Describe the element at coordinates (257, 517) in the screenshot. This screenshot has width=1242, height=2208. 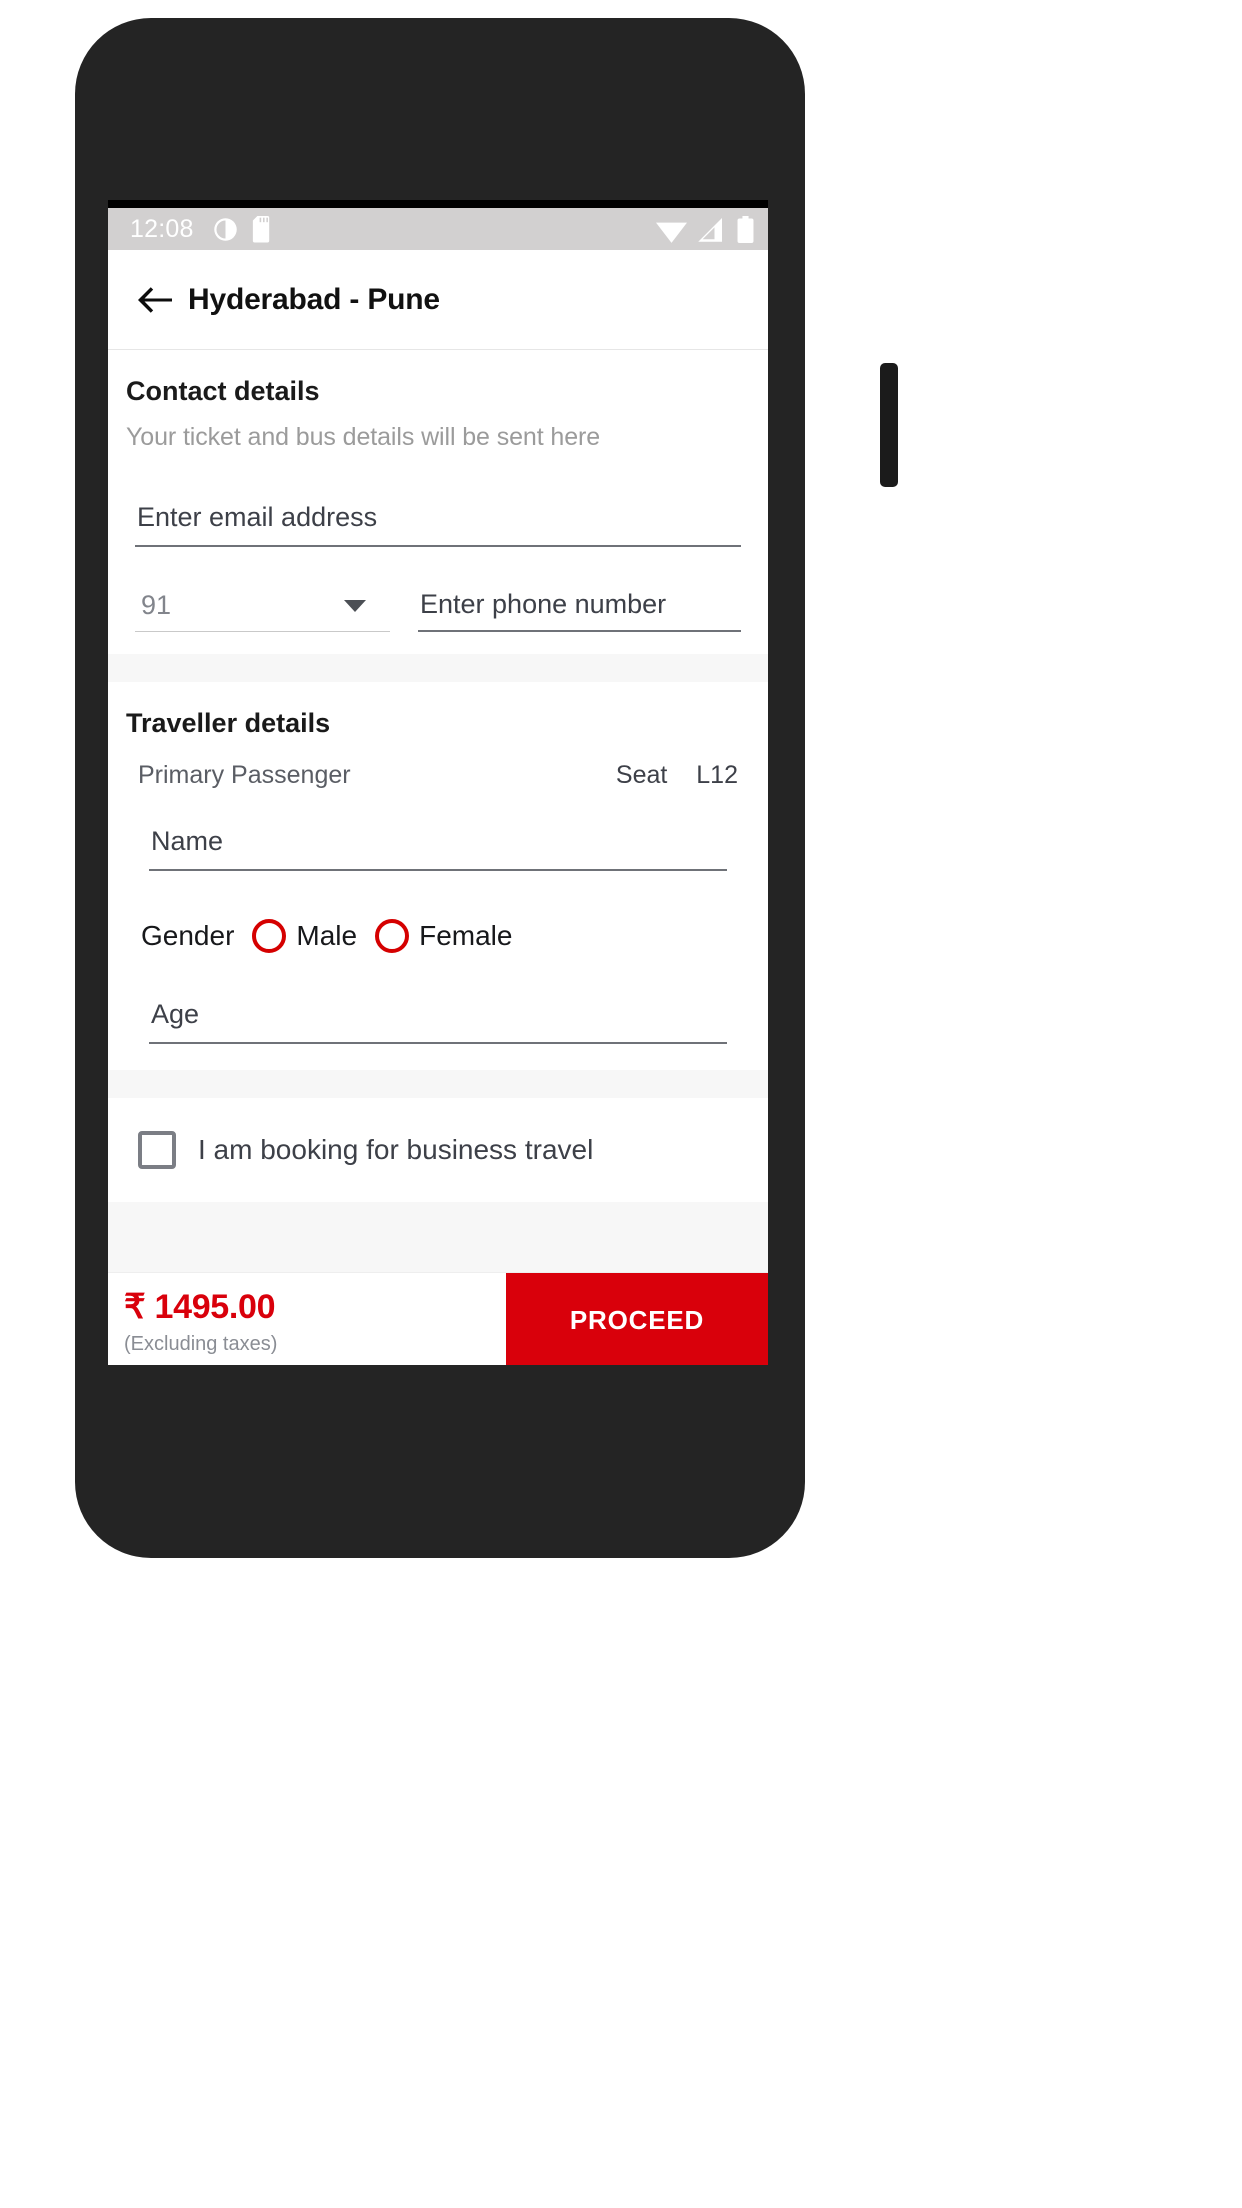
I see `email-field-placeholder: Enter email address` at that location.